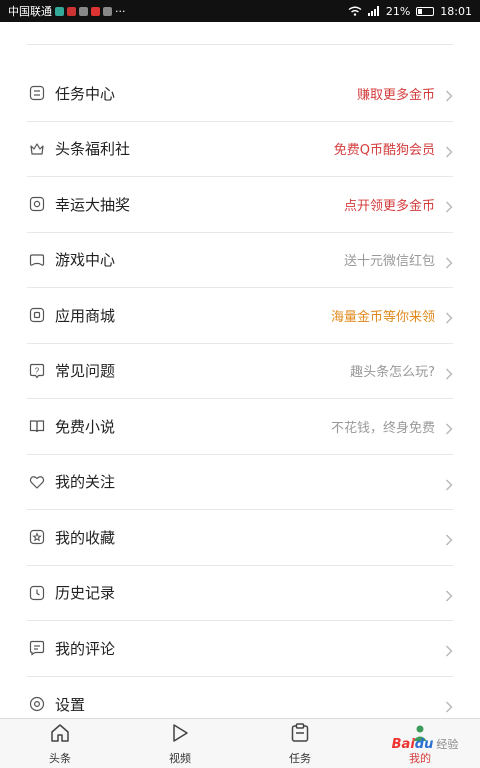  I want to click on video-play-icon, so click(180, 735).